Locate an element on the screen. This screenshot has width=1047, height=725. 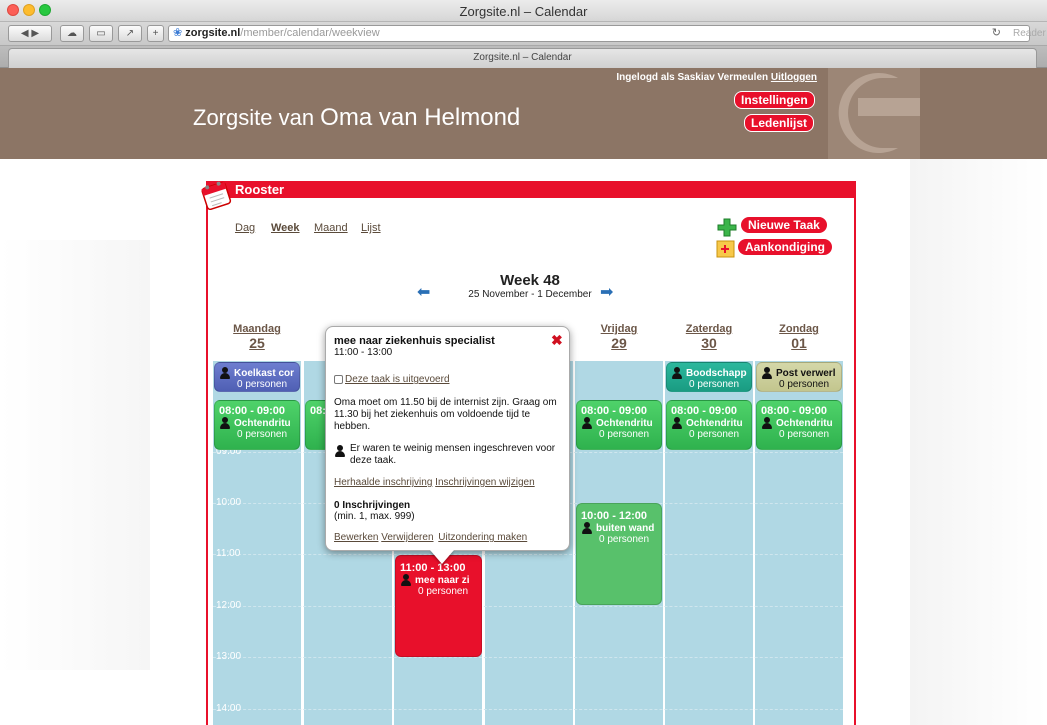
event-buiten-wandelen: 10:00 - 12:00 buiten wand 0 personen is located at coordinates (619, 554).